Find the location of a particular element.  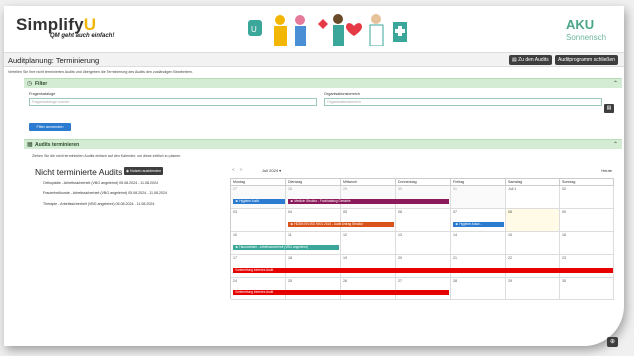

to-audits-label: Zu den Audits is located at coordinates (533, 60).